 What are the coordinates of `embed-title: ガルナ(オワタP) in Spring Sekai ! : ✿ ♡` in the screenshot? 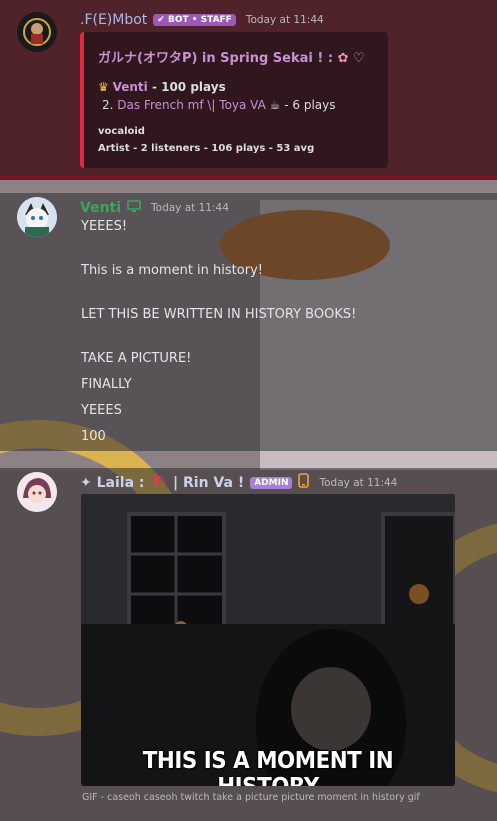 It's located at (231, 56).